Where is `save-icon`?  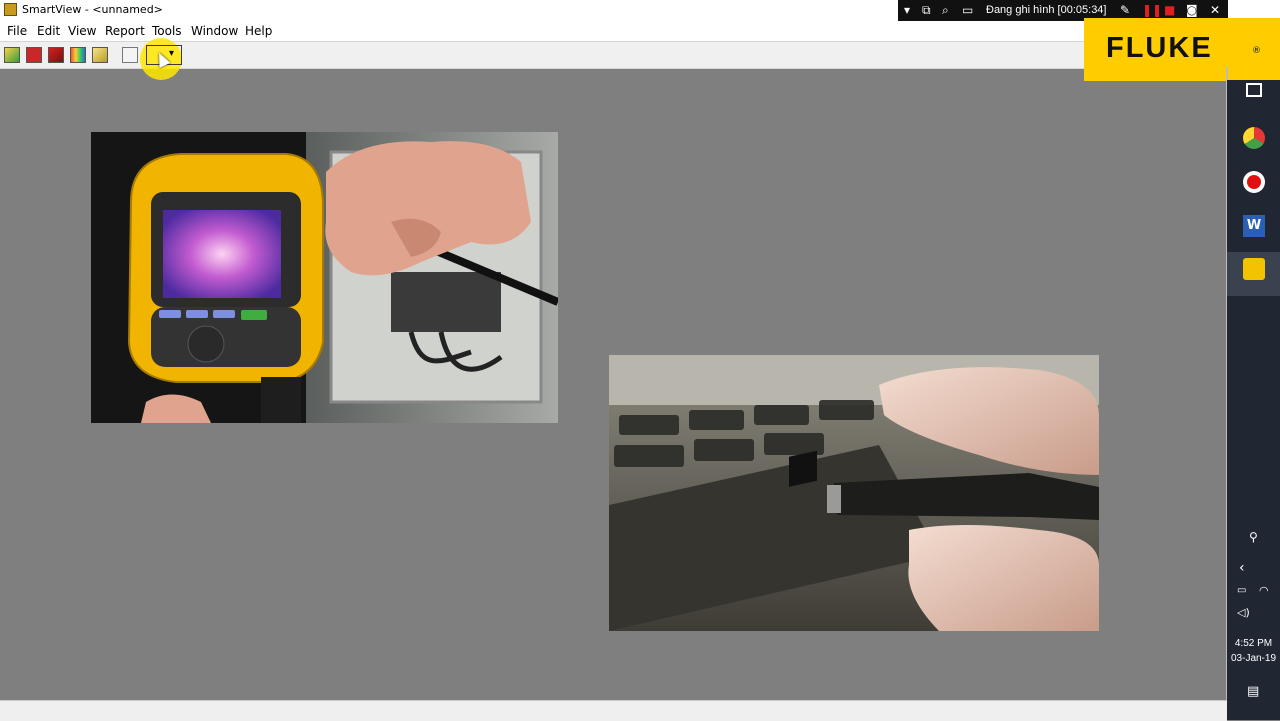 save-icon is located at coordinates (34, 55).